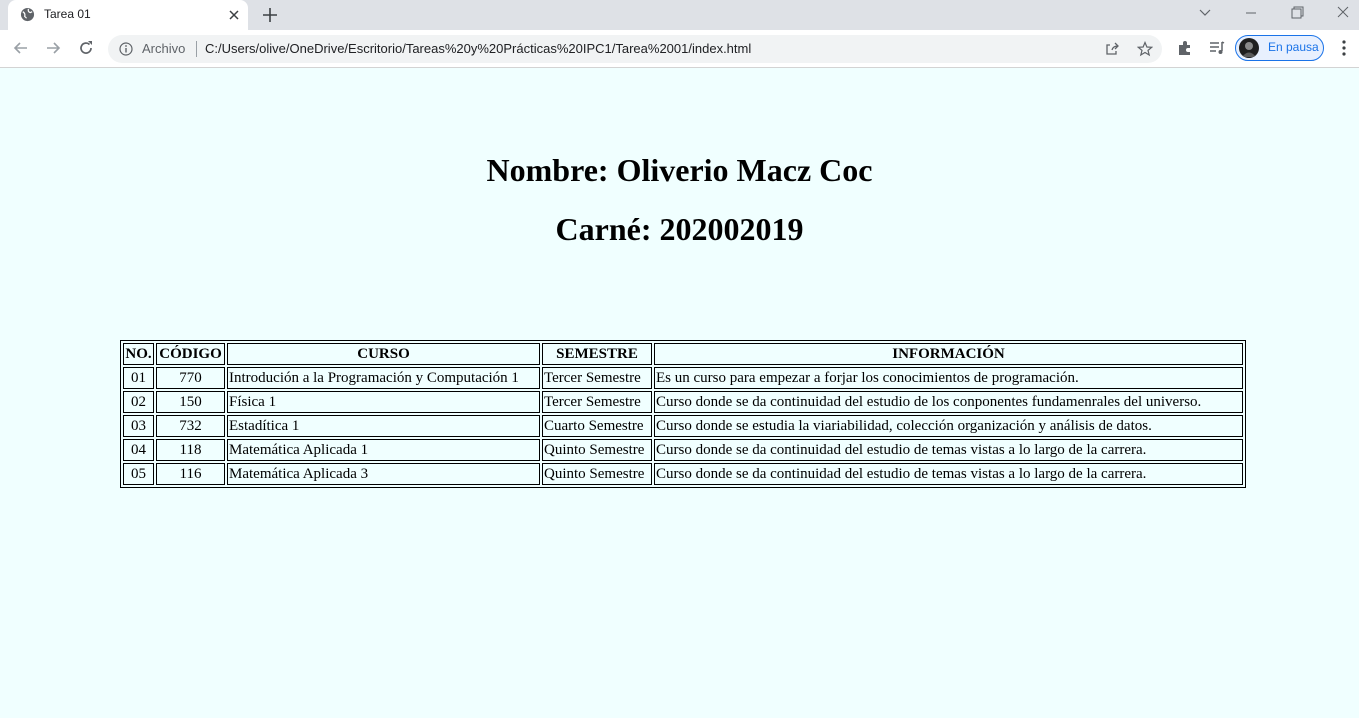 The image size is (1359, 718). I want to click on avatar-image-icon, so click(1249, 49).